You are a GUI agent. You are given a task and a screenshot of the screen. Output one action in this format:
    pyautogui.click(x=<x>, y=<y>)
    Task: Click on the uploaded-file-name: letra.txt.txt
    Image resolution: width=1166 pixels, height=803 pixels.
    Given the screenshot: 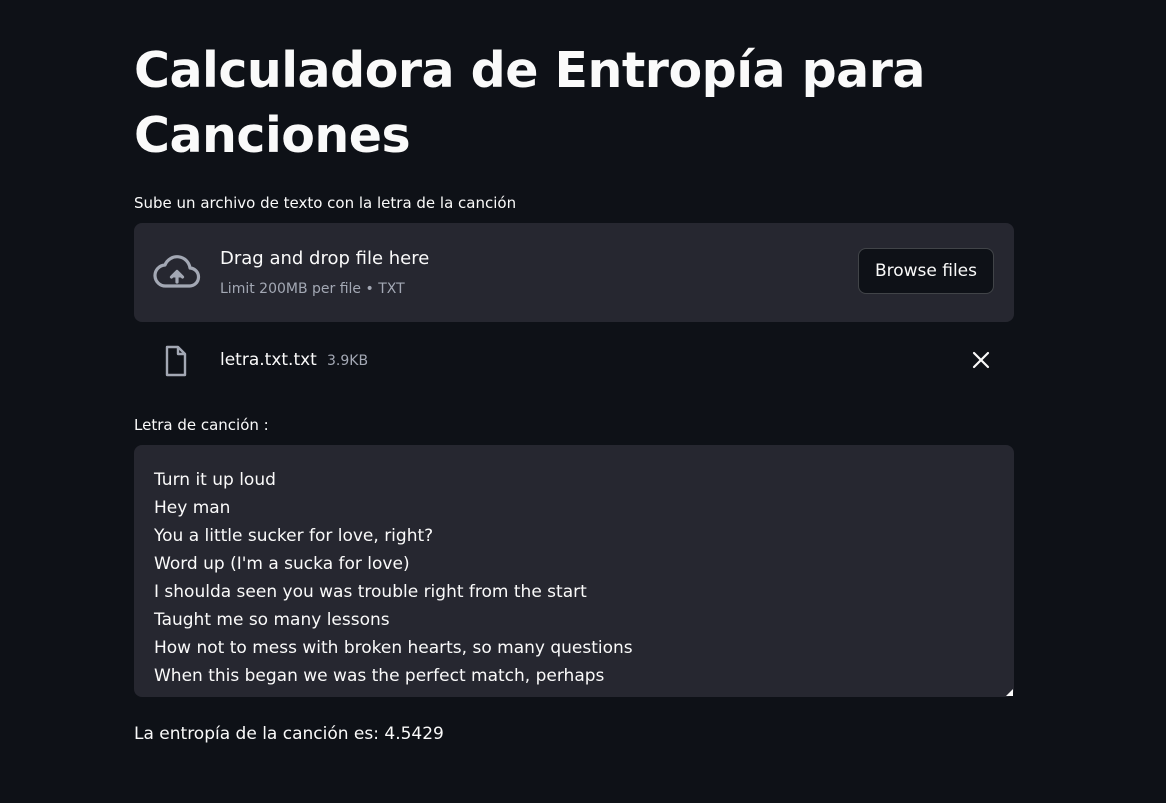 What is the action you would take?
    pyautogui.click(x=268, y=360)
    